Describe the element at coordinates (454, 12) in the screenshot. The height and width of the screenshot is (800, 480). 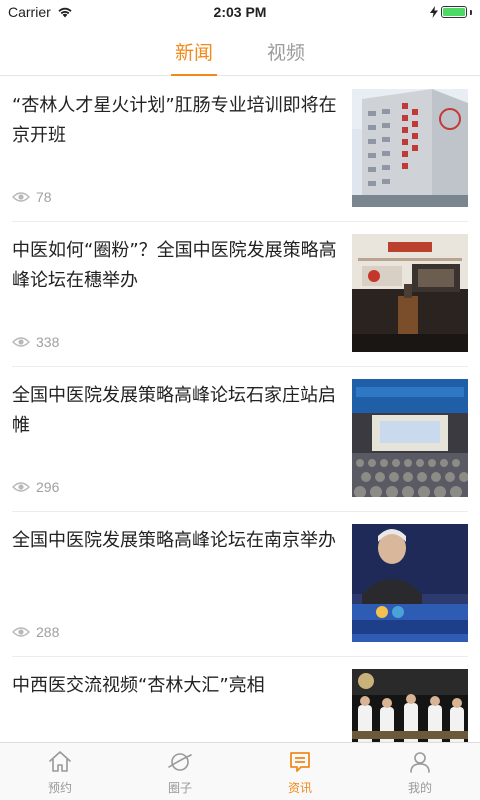
I see `battery-icon` at that location.